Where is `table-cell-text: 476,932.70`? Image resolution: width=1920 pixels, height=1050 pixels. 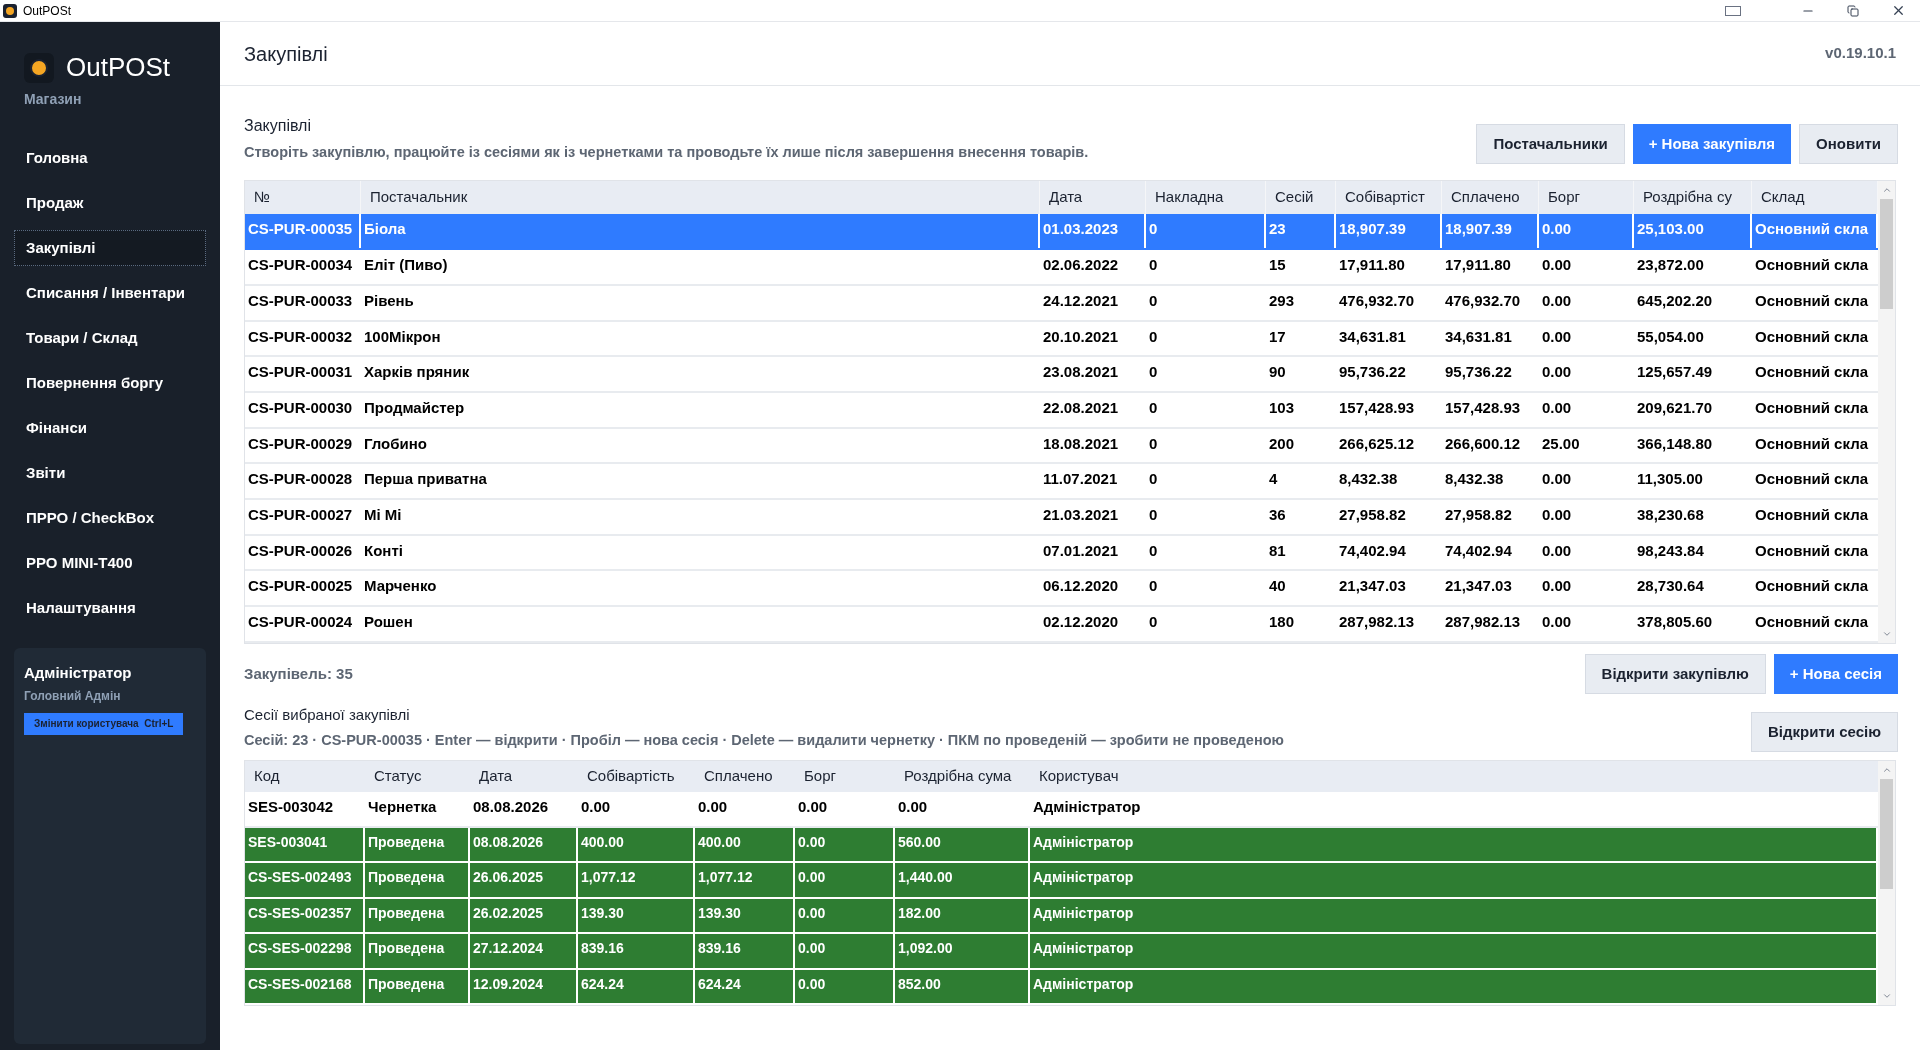 table-cell-text: 476,932.70 is located at coordinates (1377, 300).